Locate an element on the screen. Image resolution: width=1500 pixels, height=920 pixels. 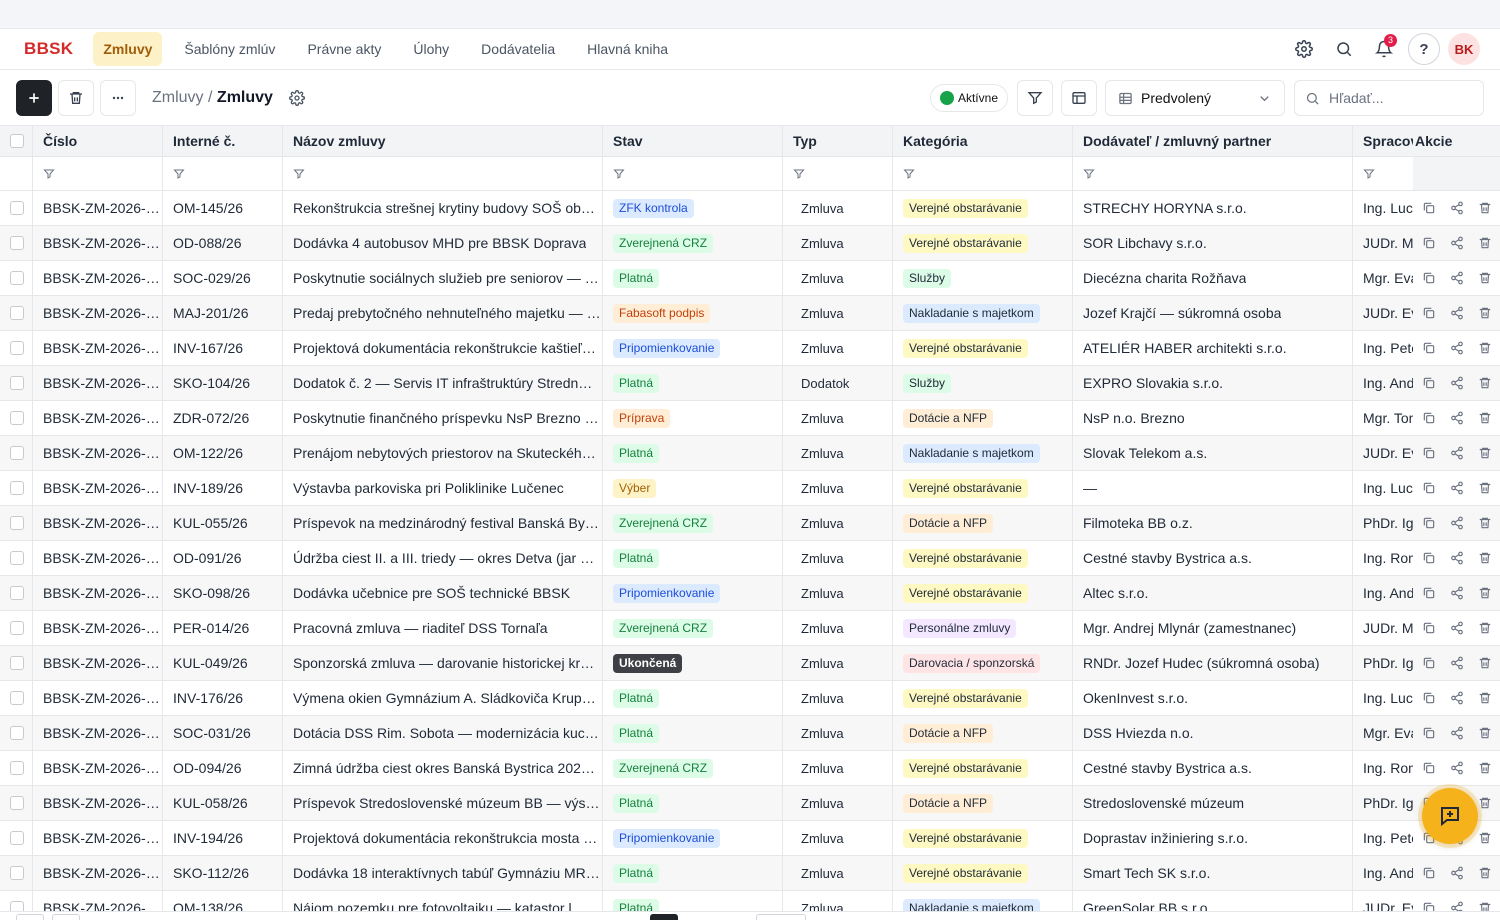
chat-feedback-button is located at coordinates (1450, 816).